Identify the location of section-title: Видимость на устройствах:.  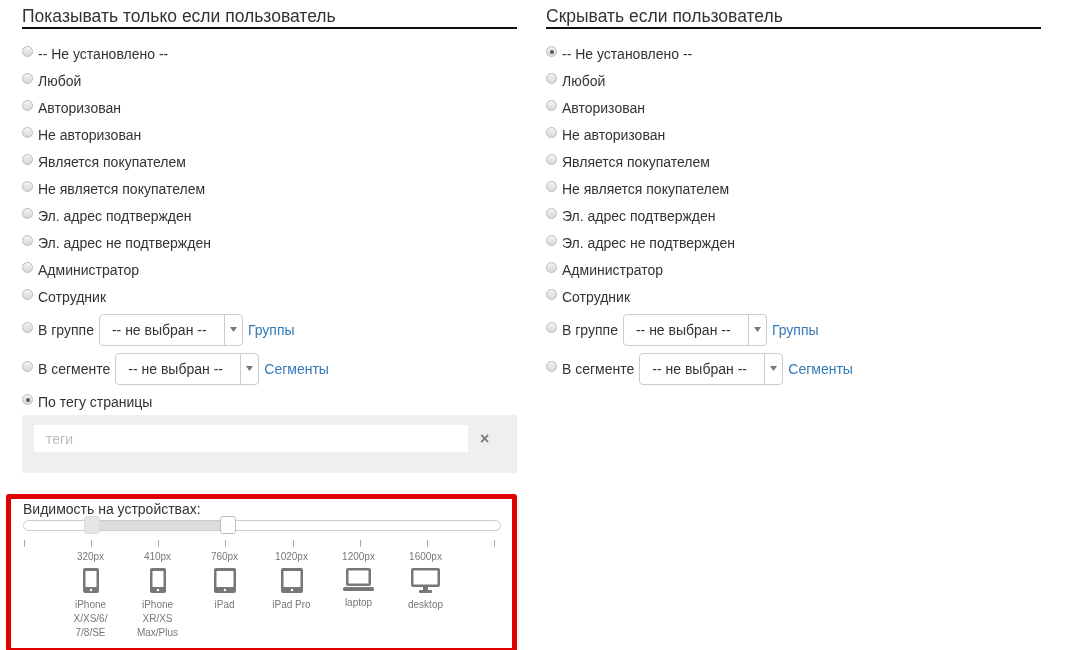
(112, 509).